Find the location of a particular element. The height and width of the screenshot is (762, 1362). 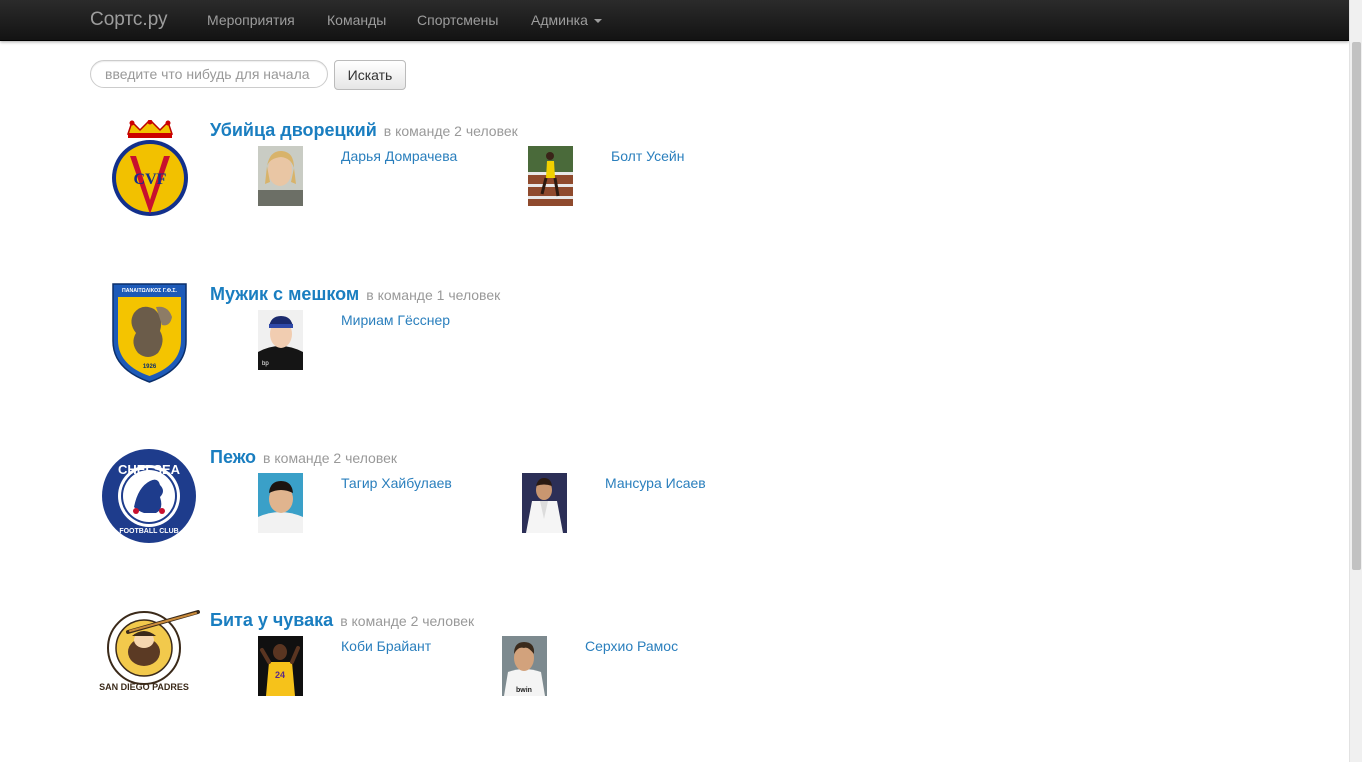

team-name-link: Убийца дворецкий в команде 2 человек is located at coordinates (364, 130).